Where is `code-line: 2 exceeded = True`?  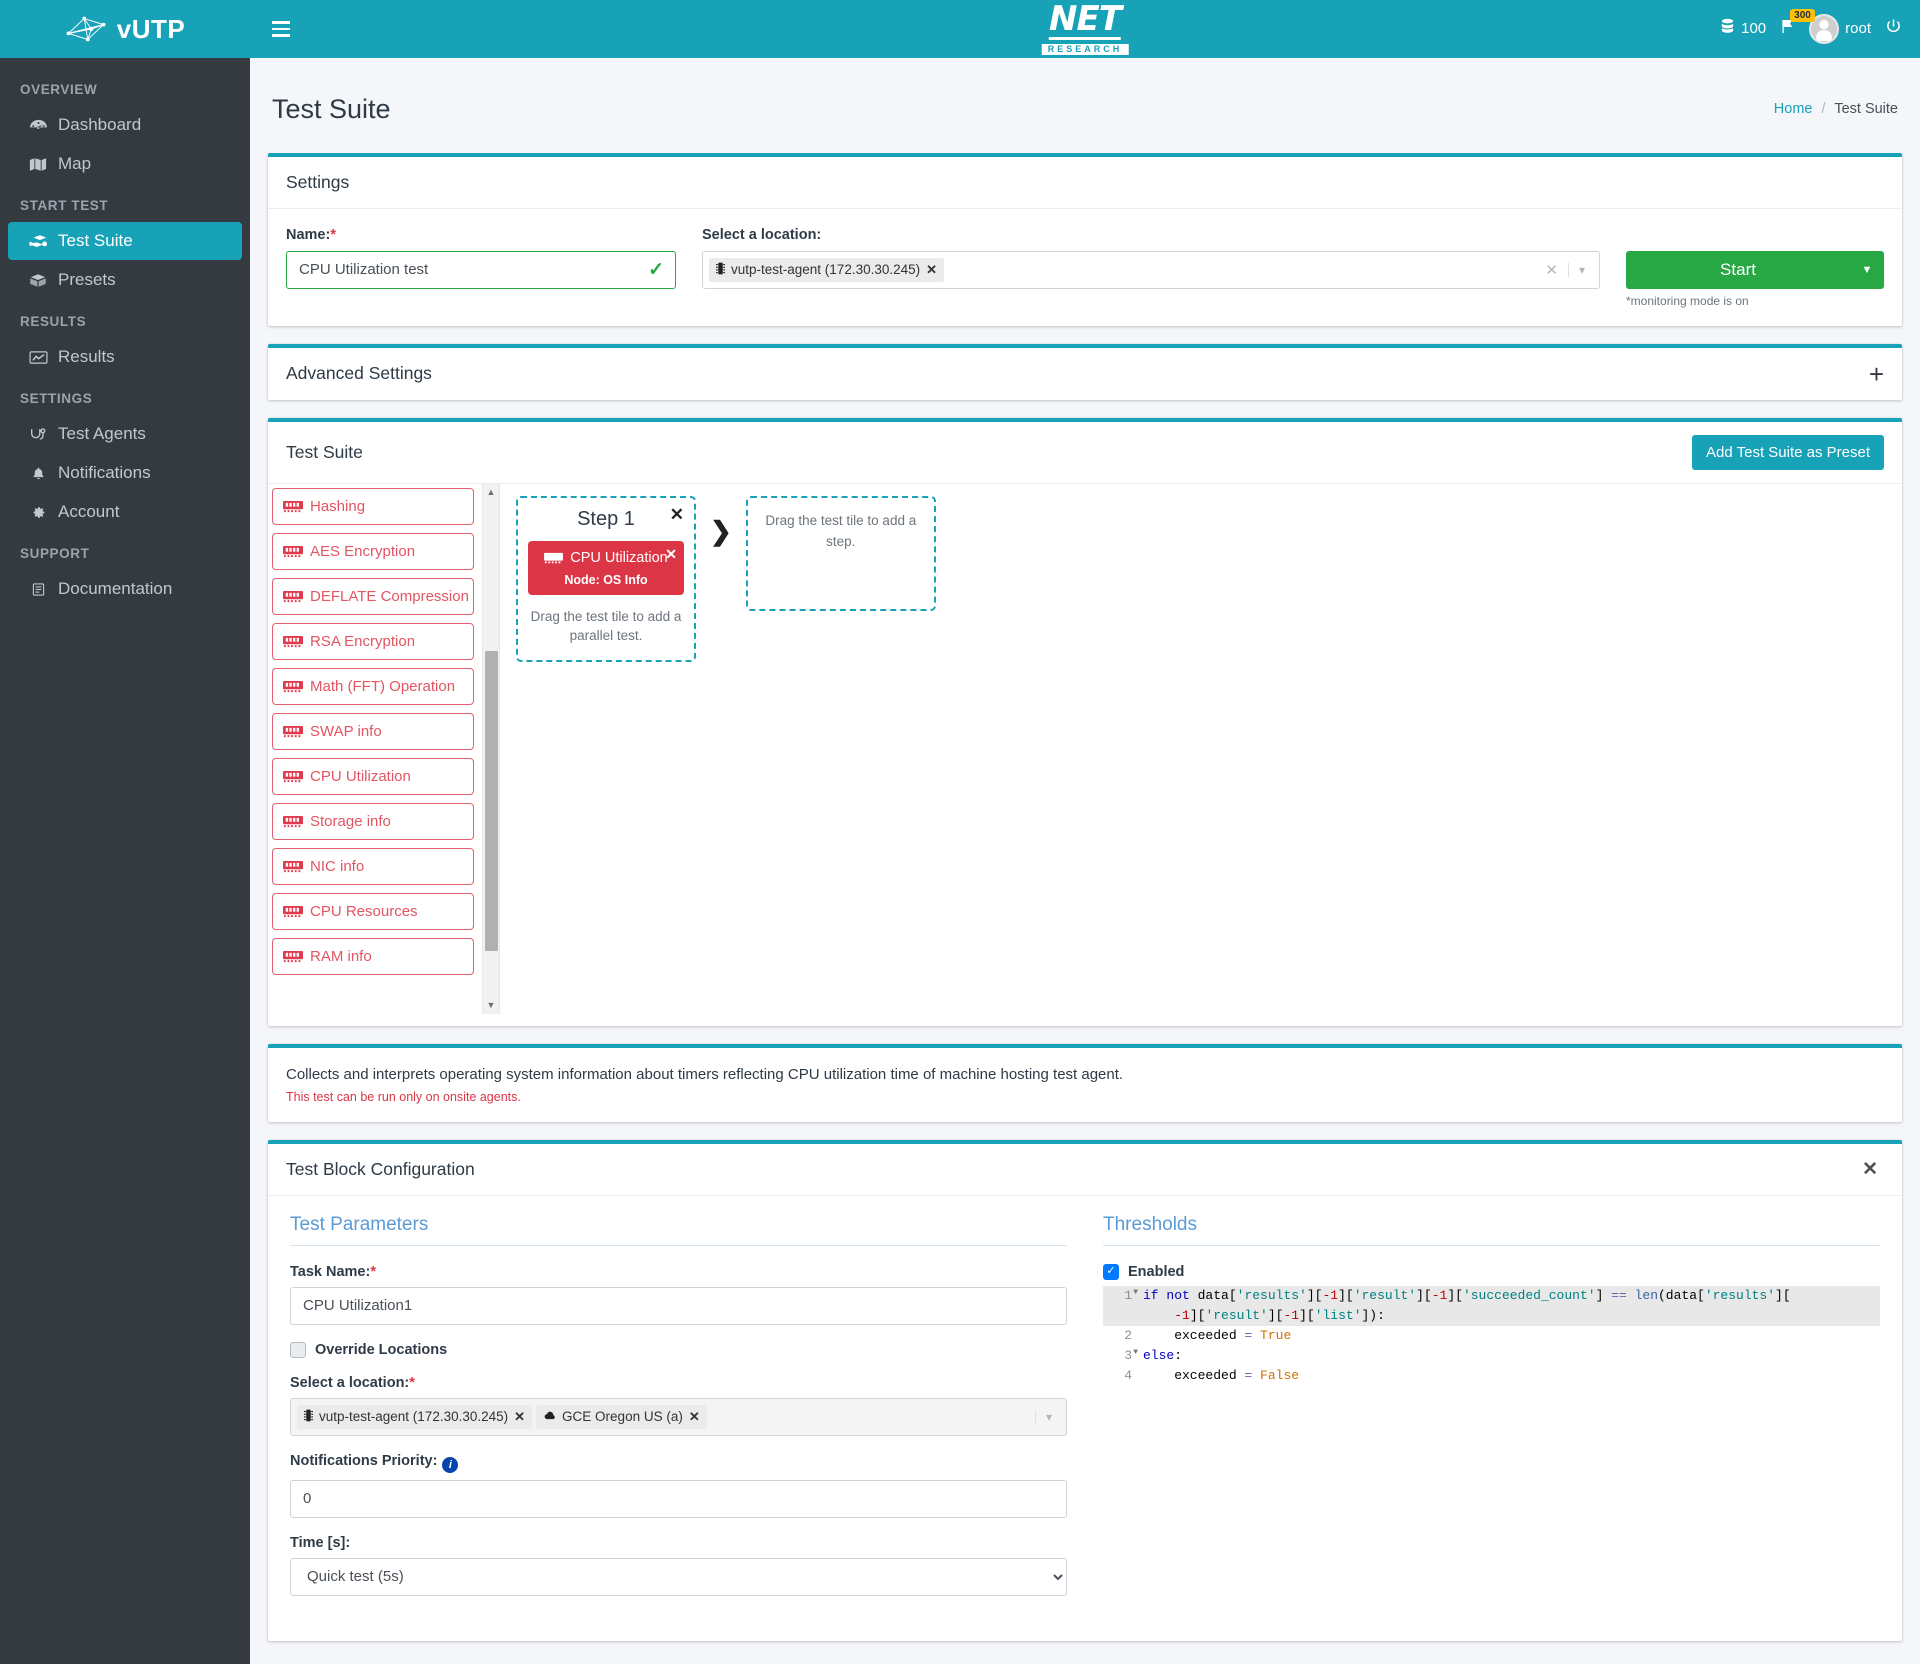 code-line: 2 exceeded = True is located at coordinates (1491, 1336).